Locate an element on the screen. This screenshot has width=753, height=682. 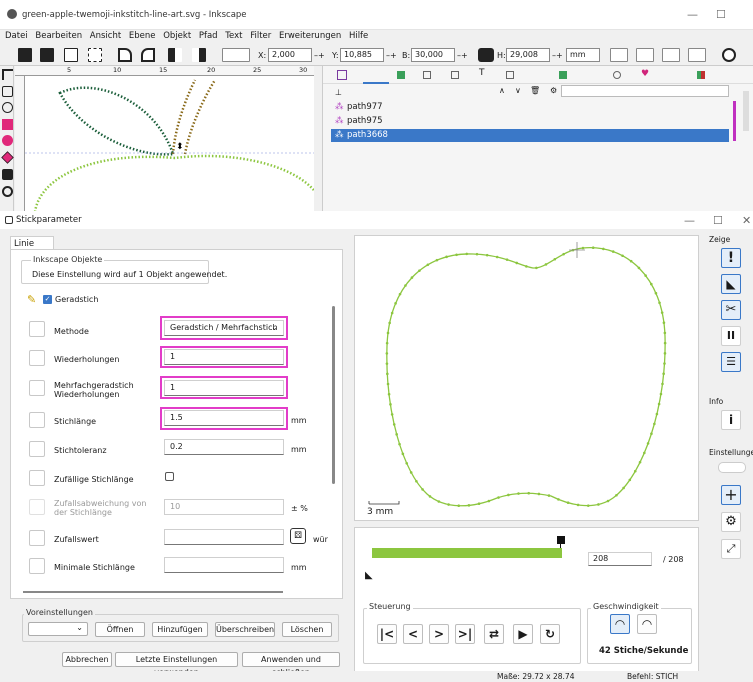
menu-ansicht: Ansicht is located at coordinates (105, 36).